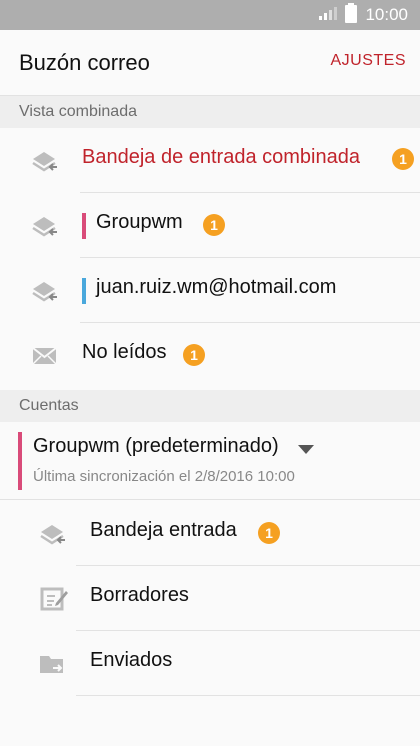 This screenshot has width=420, height=746. Describe the element at coordinates (221, 157) in the screenshot. I see `combined-inbox-label: Bandeja de entrada combinada` at that location.